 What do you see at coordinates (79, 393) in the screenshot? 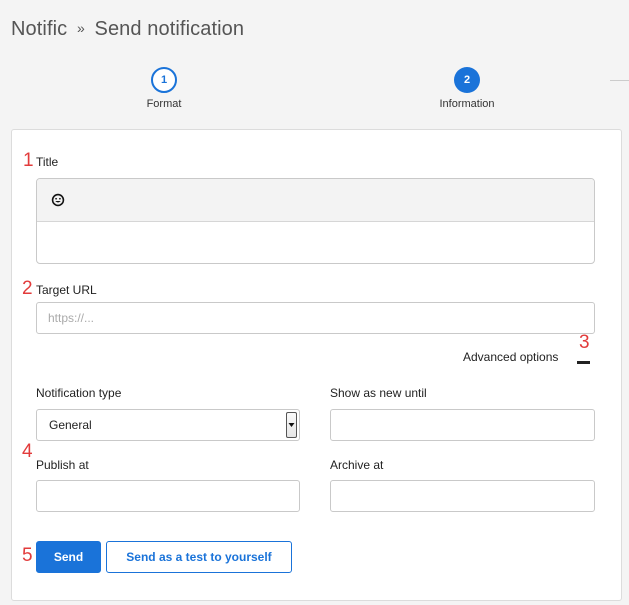
I see `notification-type-label: Notification type` at bounding box center [79, 393].